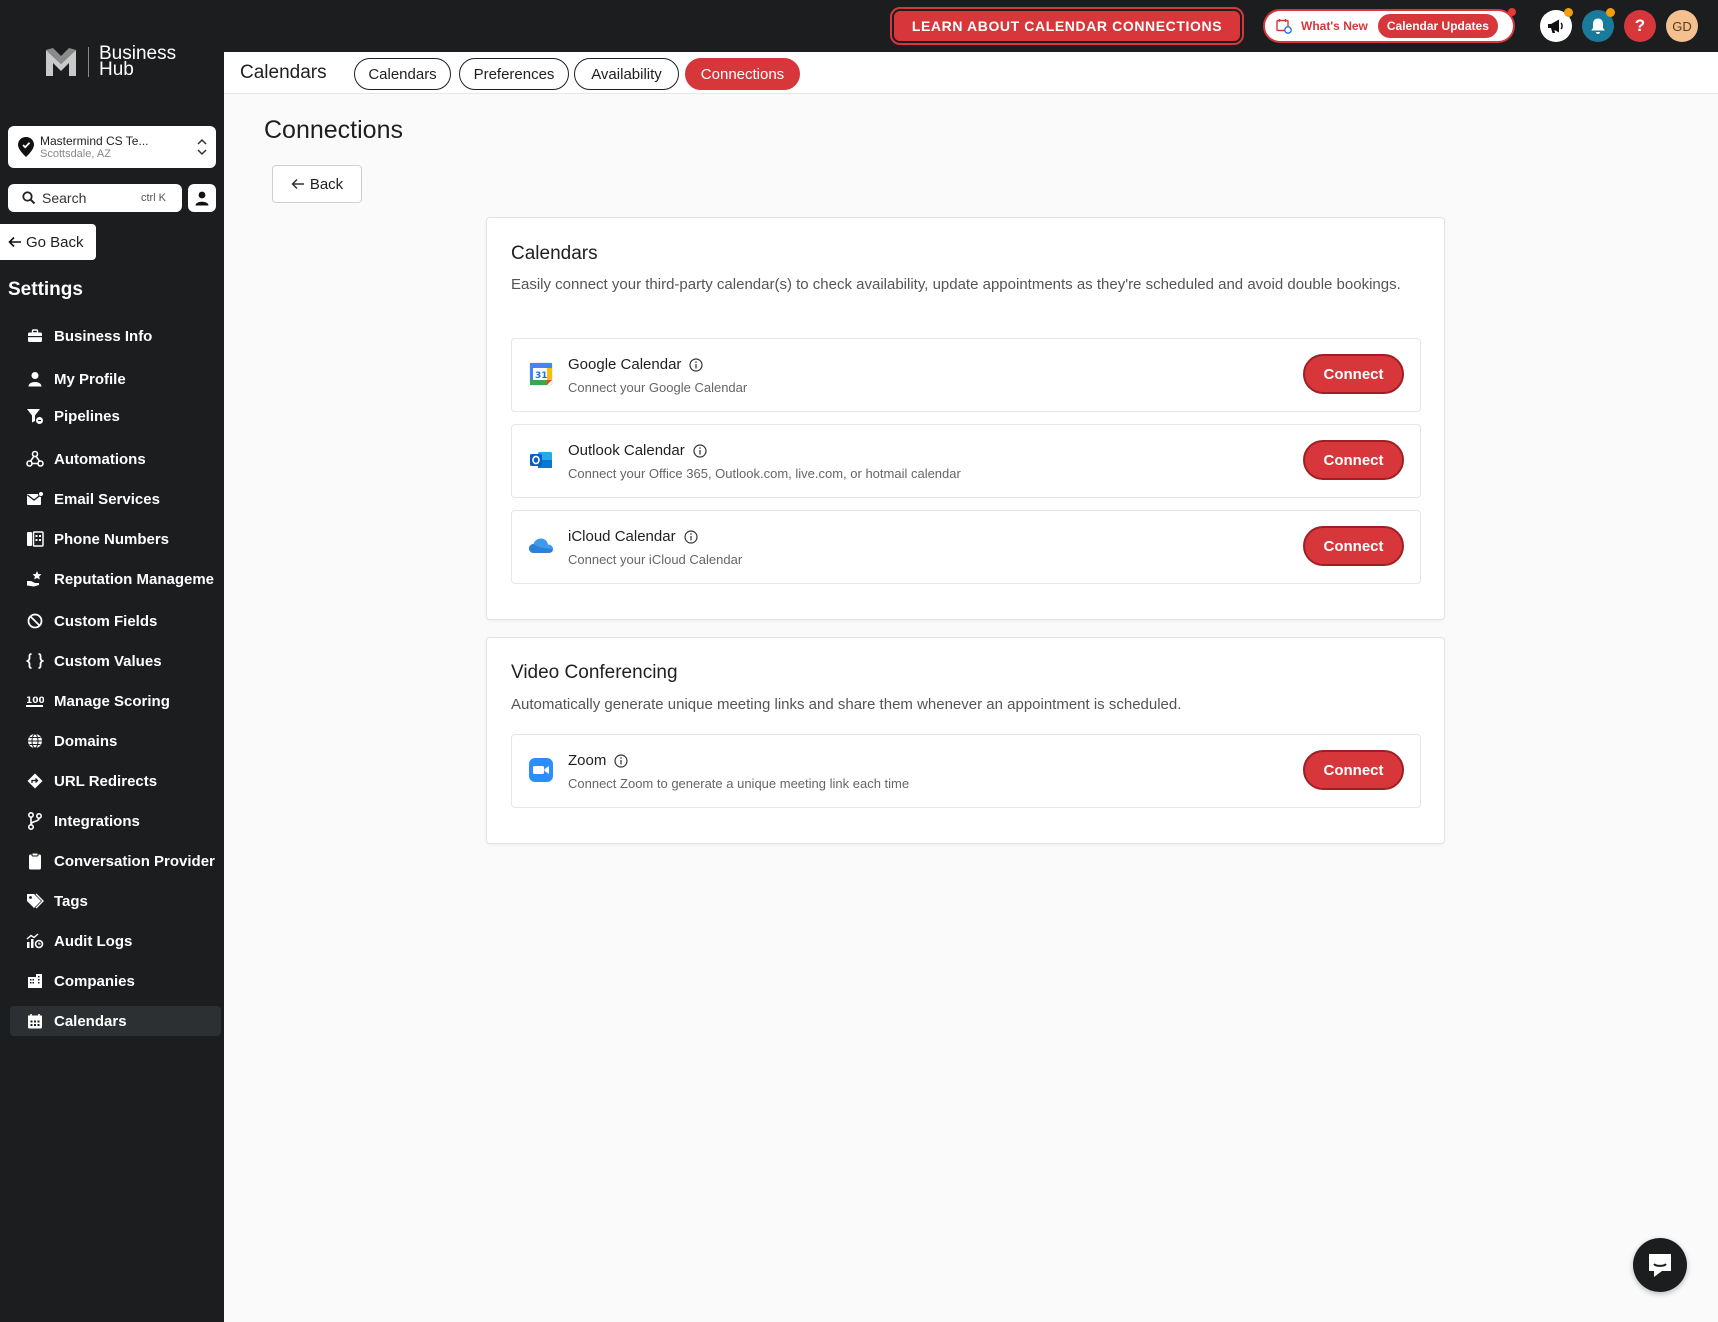  I want to click on sidebar-item-label: Custom Fields, so click(106, 621).